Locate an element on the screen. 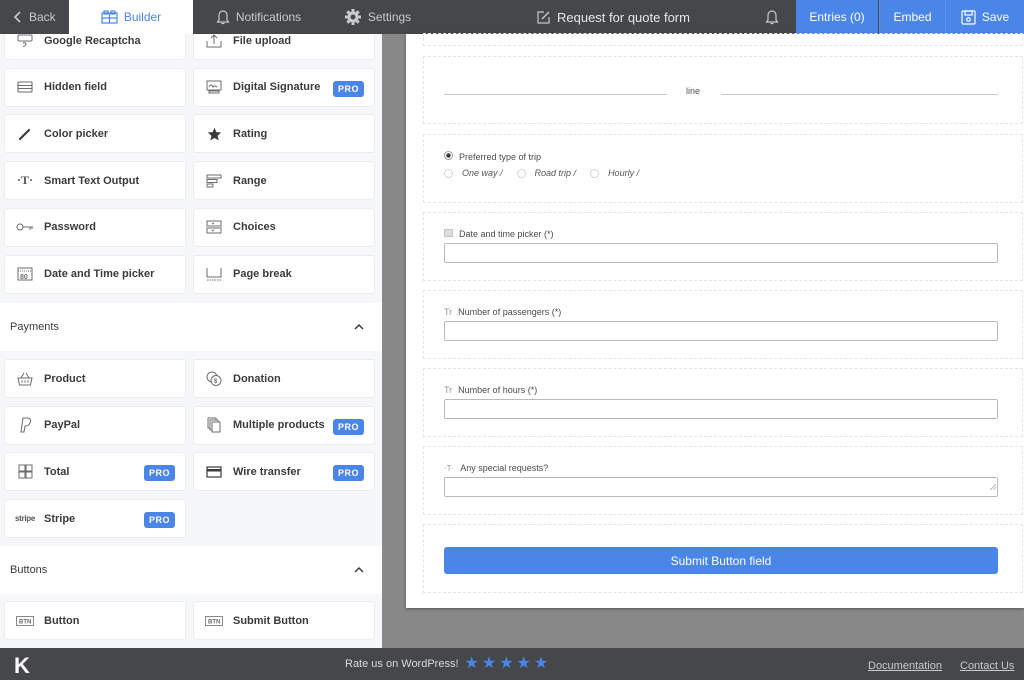  tab-notifications: Notifications is located at coordinates (258, 17).